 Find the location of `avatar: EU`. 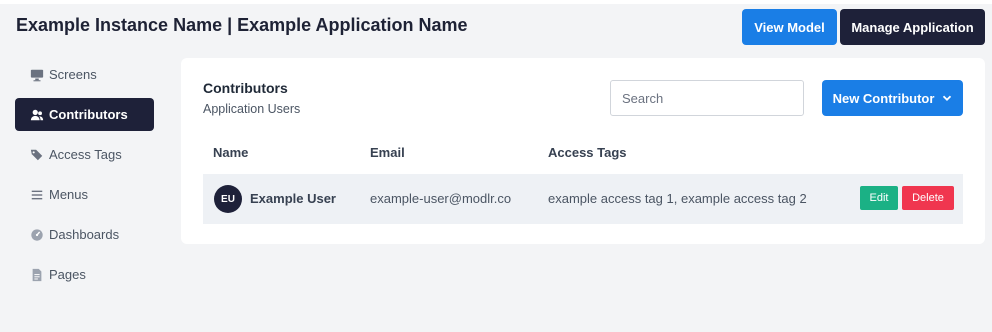

avatar: EU is located at coordinates (228, 199).